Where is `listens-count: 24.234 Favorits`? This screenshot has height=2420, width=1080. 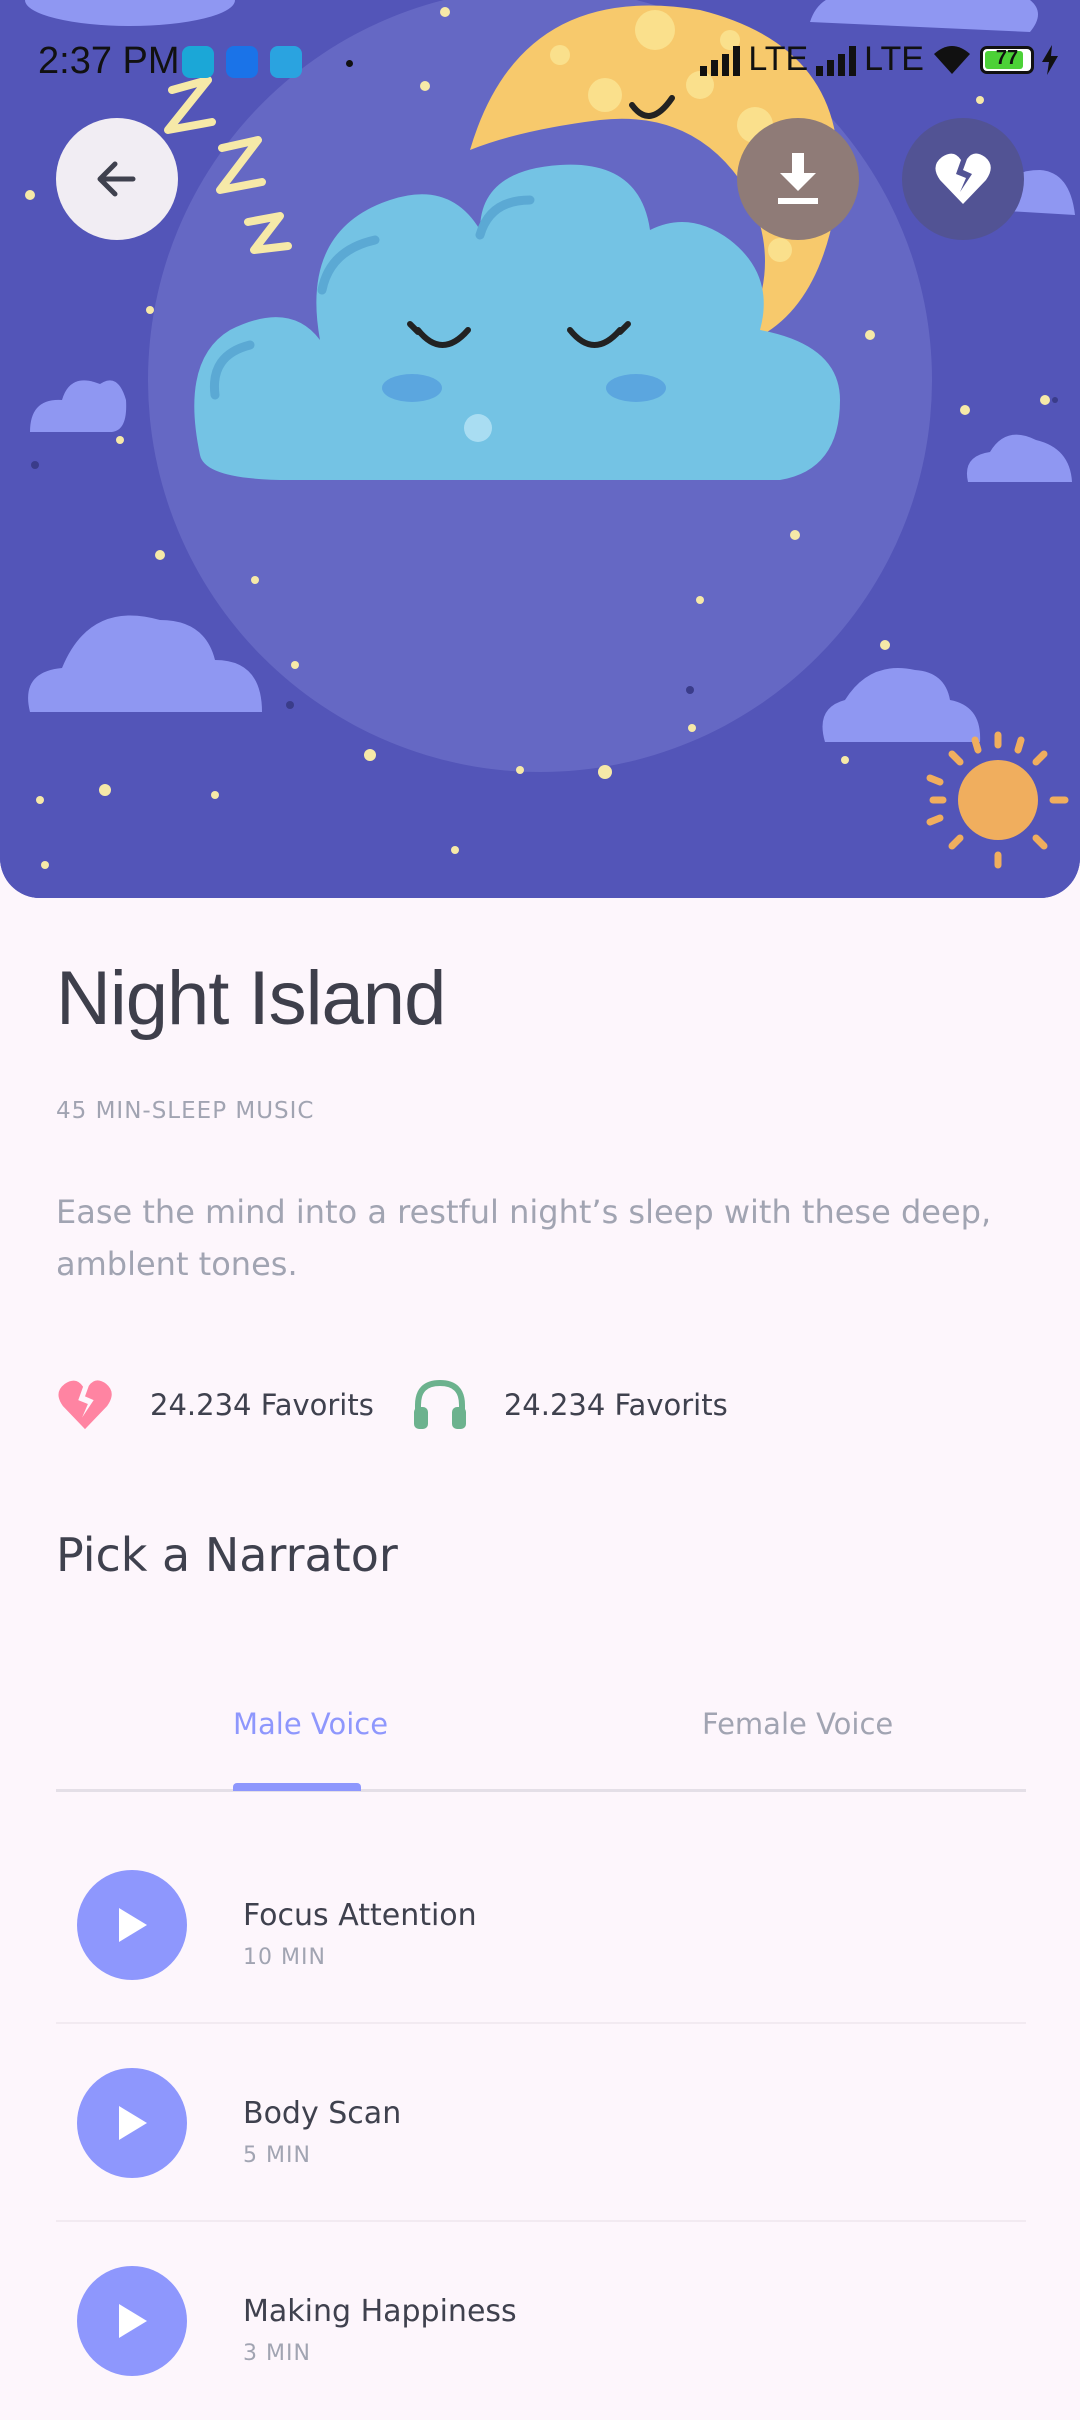 listens-count: 24.234 Favorits is located at coordinates (615, 1405).